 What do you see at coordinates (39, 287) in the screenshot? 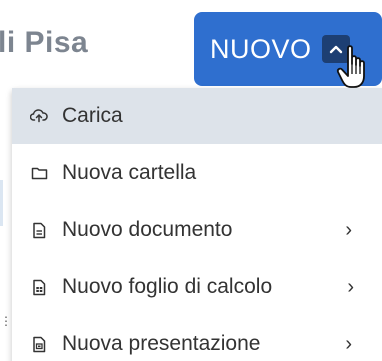
I see `spreadsheet-icon` at bounding box center [39, 287].